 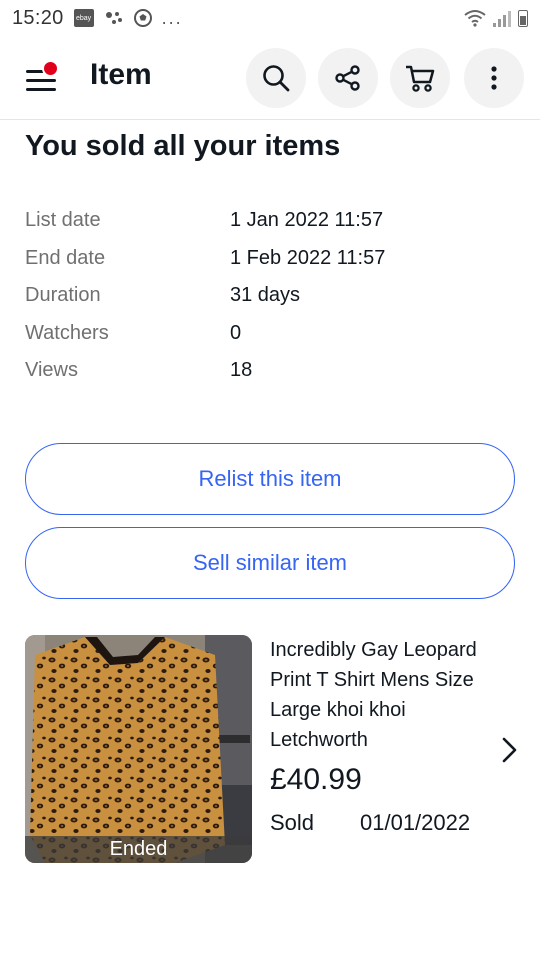 What do you see at coordinates (292, 822) in the screenshot?
I see `item-status: Sold` at bounding box center [292, 822].